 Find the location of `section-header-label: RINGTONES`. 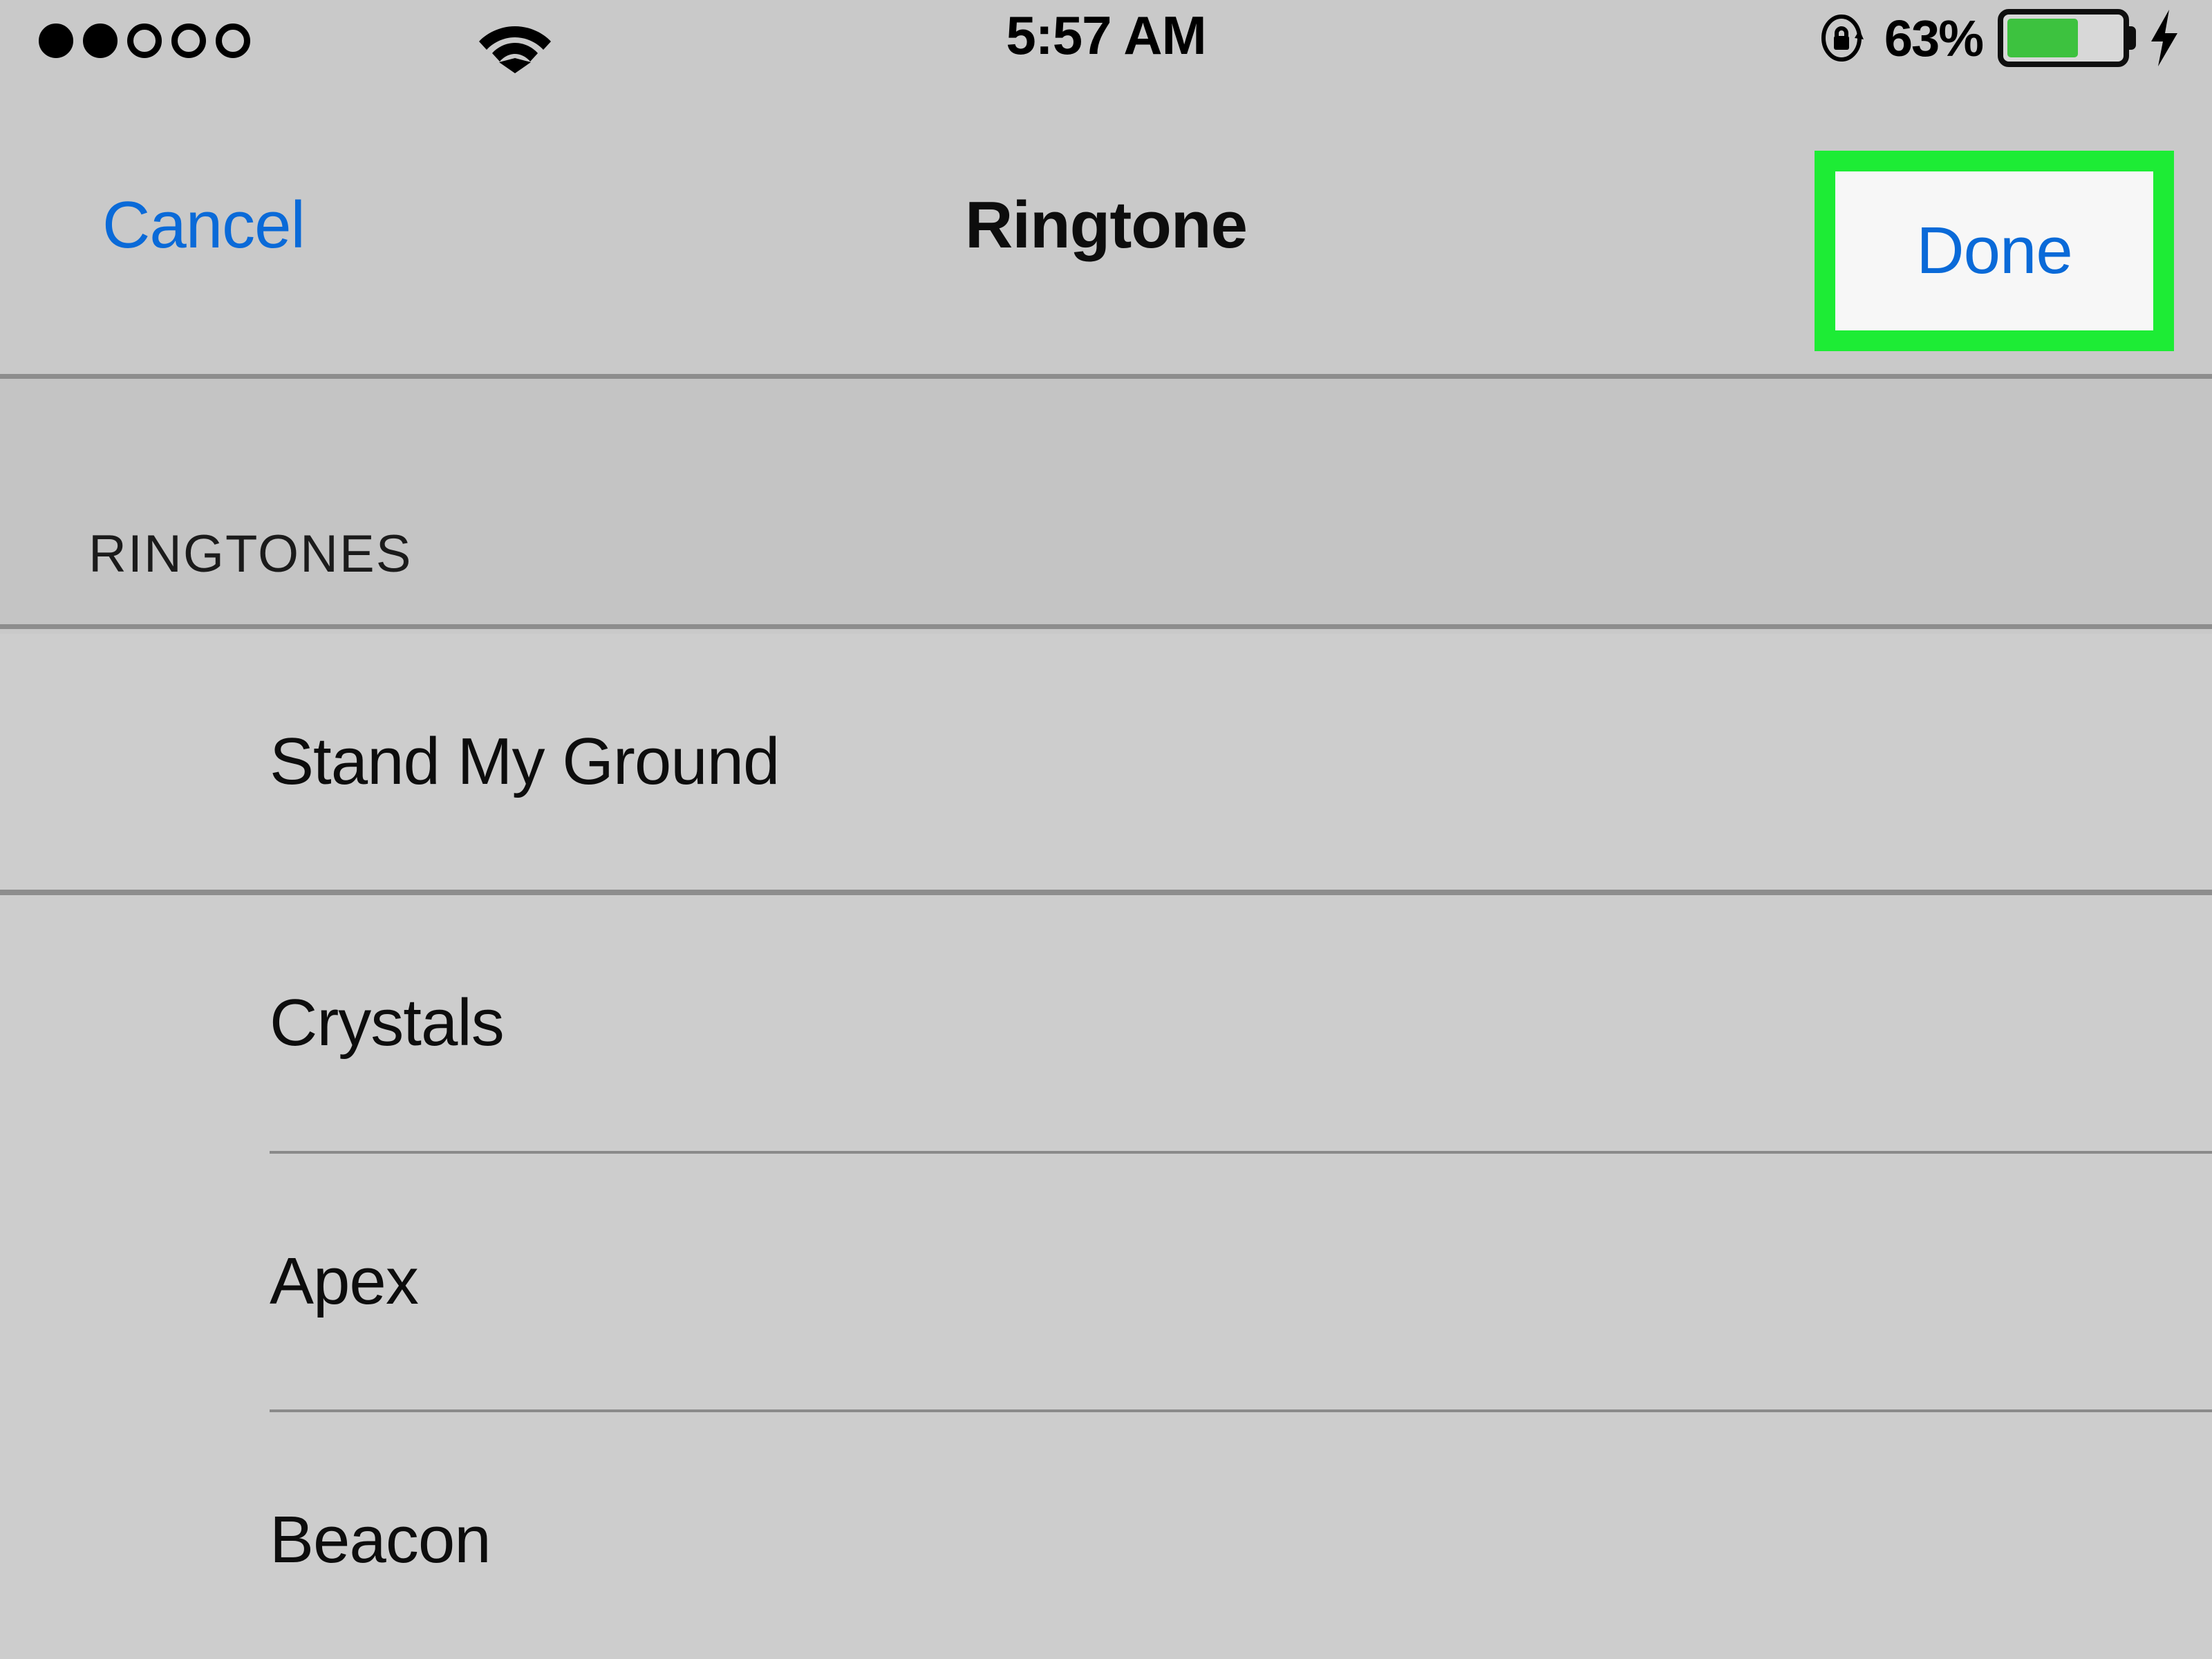

section-header-label: RINGTONES is located at coordinates (250, 554).